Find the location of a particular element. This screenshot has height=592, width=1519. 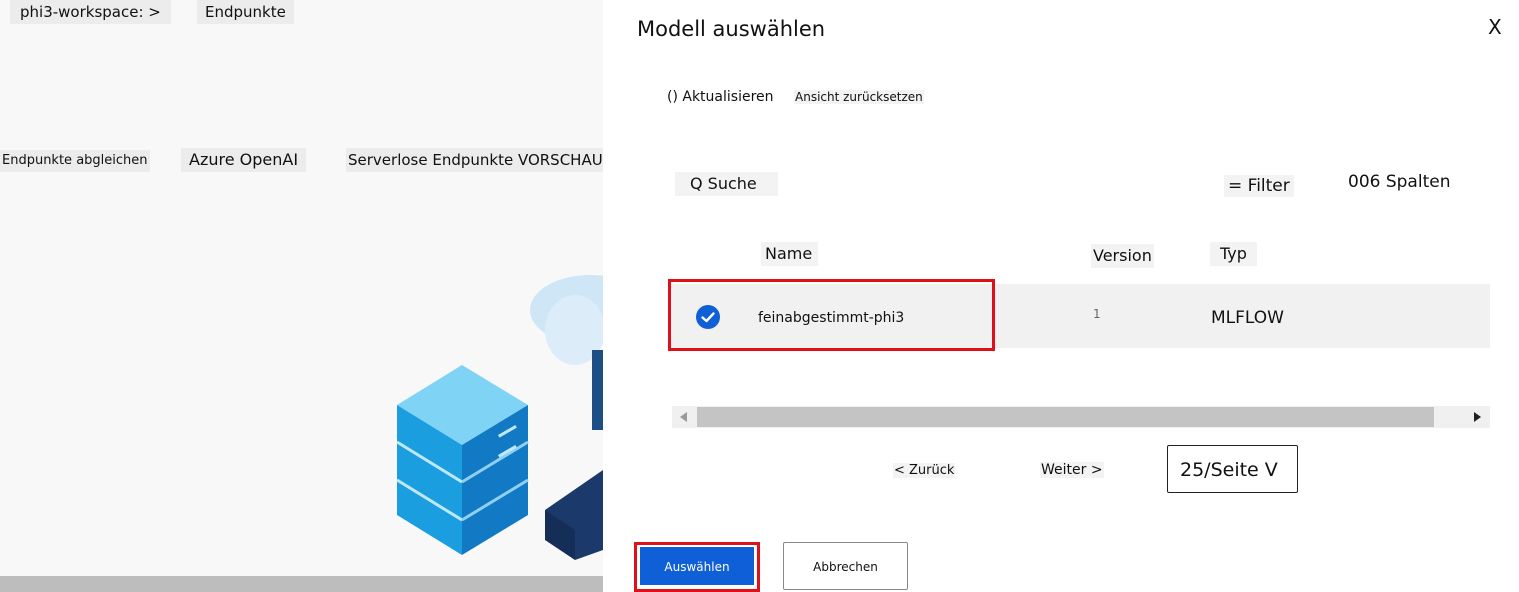

page-size-select: 25/Seite V is located at coordinates (1232, 469).